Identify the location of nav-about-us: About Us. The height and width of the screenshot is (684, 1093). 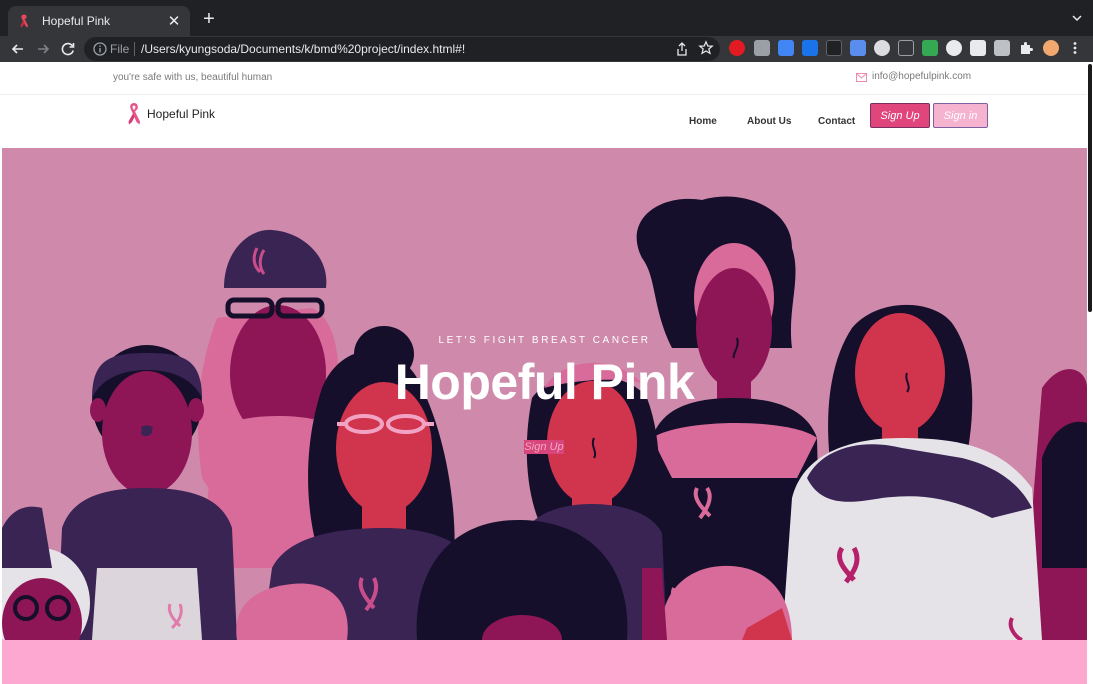
(769, 121).